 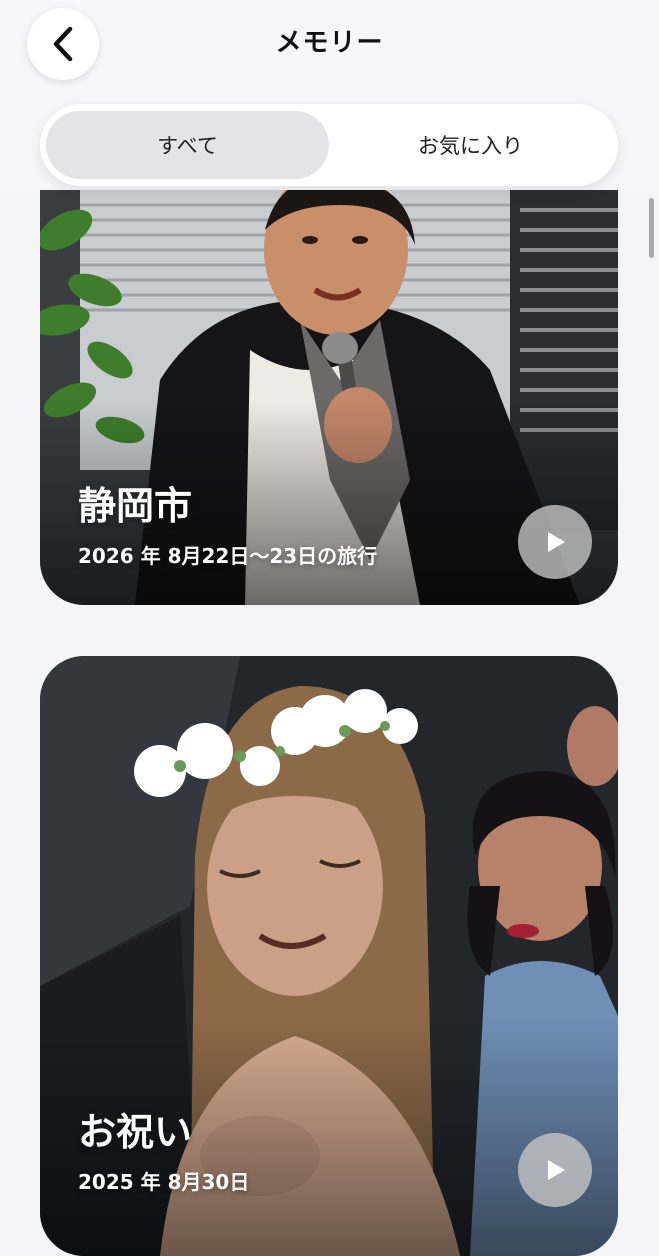 What do you see at coordinates (228, 556) in the screenshot?
I see `memory-date: 2026 年 8月22日～23日の旅行` at bounding box center [228, 556].